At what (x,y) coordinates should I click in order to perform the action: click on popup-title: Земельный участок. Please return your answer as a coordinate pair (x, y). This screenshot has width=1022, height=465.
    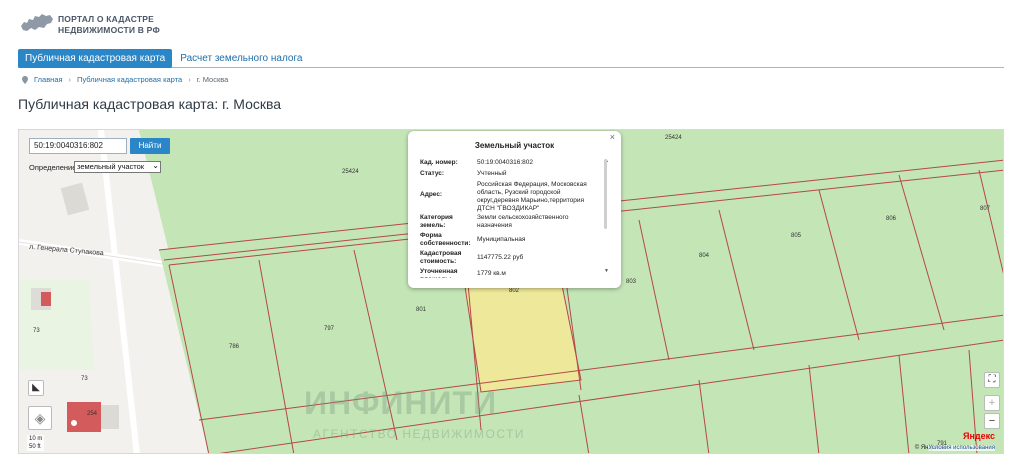
    Looking at the image, I should click on (514, 145).